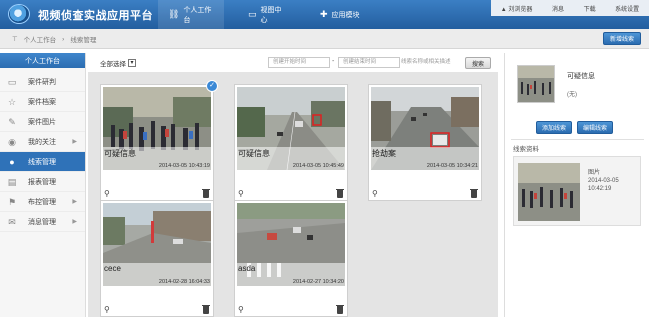 Image resolution: width=649 pixels, height=317 pixels. What do you see at coordinates (603, 181) in the screenshot?
I see `clue-material-date: 2014-03-05` at bounding box center [603, 181].